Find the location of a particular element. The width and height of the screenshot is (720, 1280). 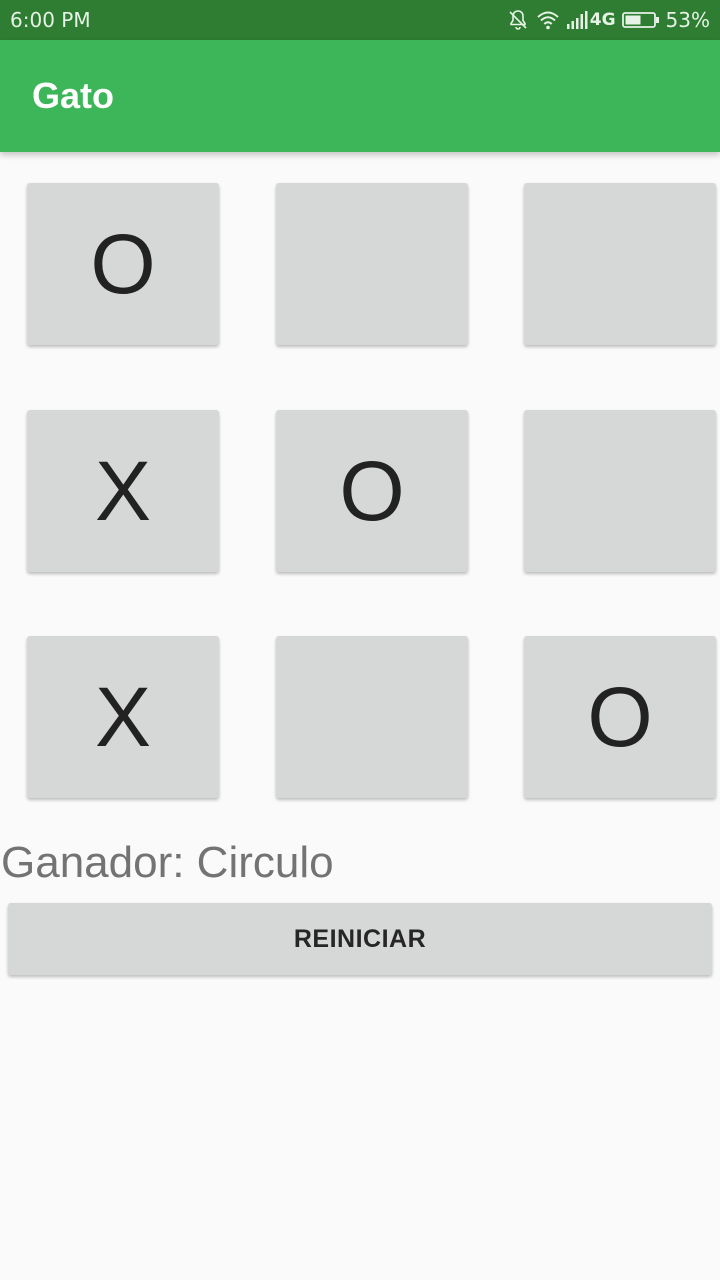

board-cell-1: O is located at coordinates (123, 264).